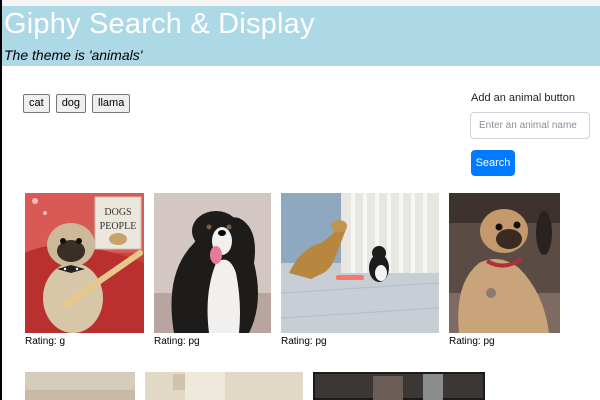  Describe the element at coordinates (117, 212) in the screenshot. I see `svg-text: DOGS` at that location.